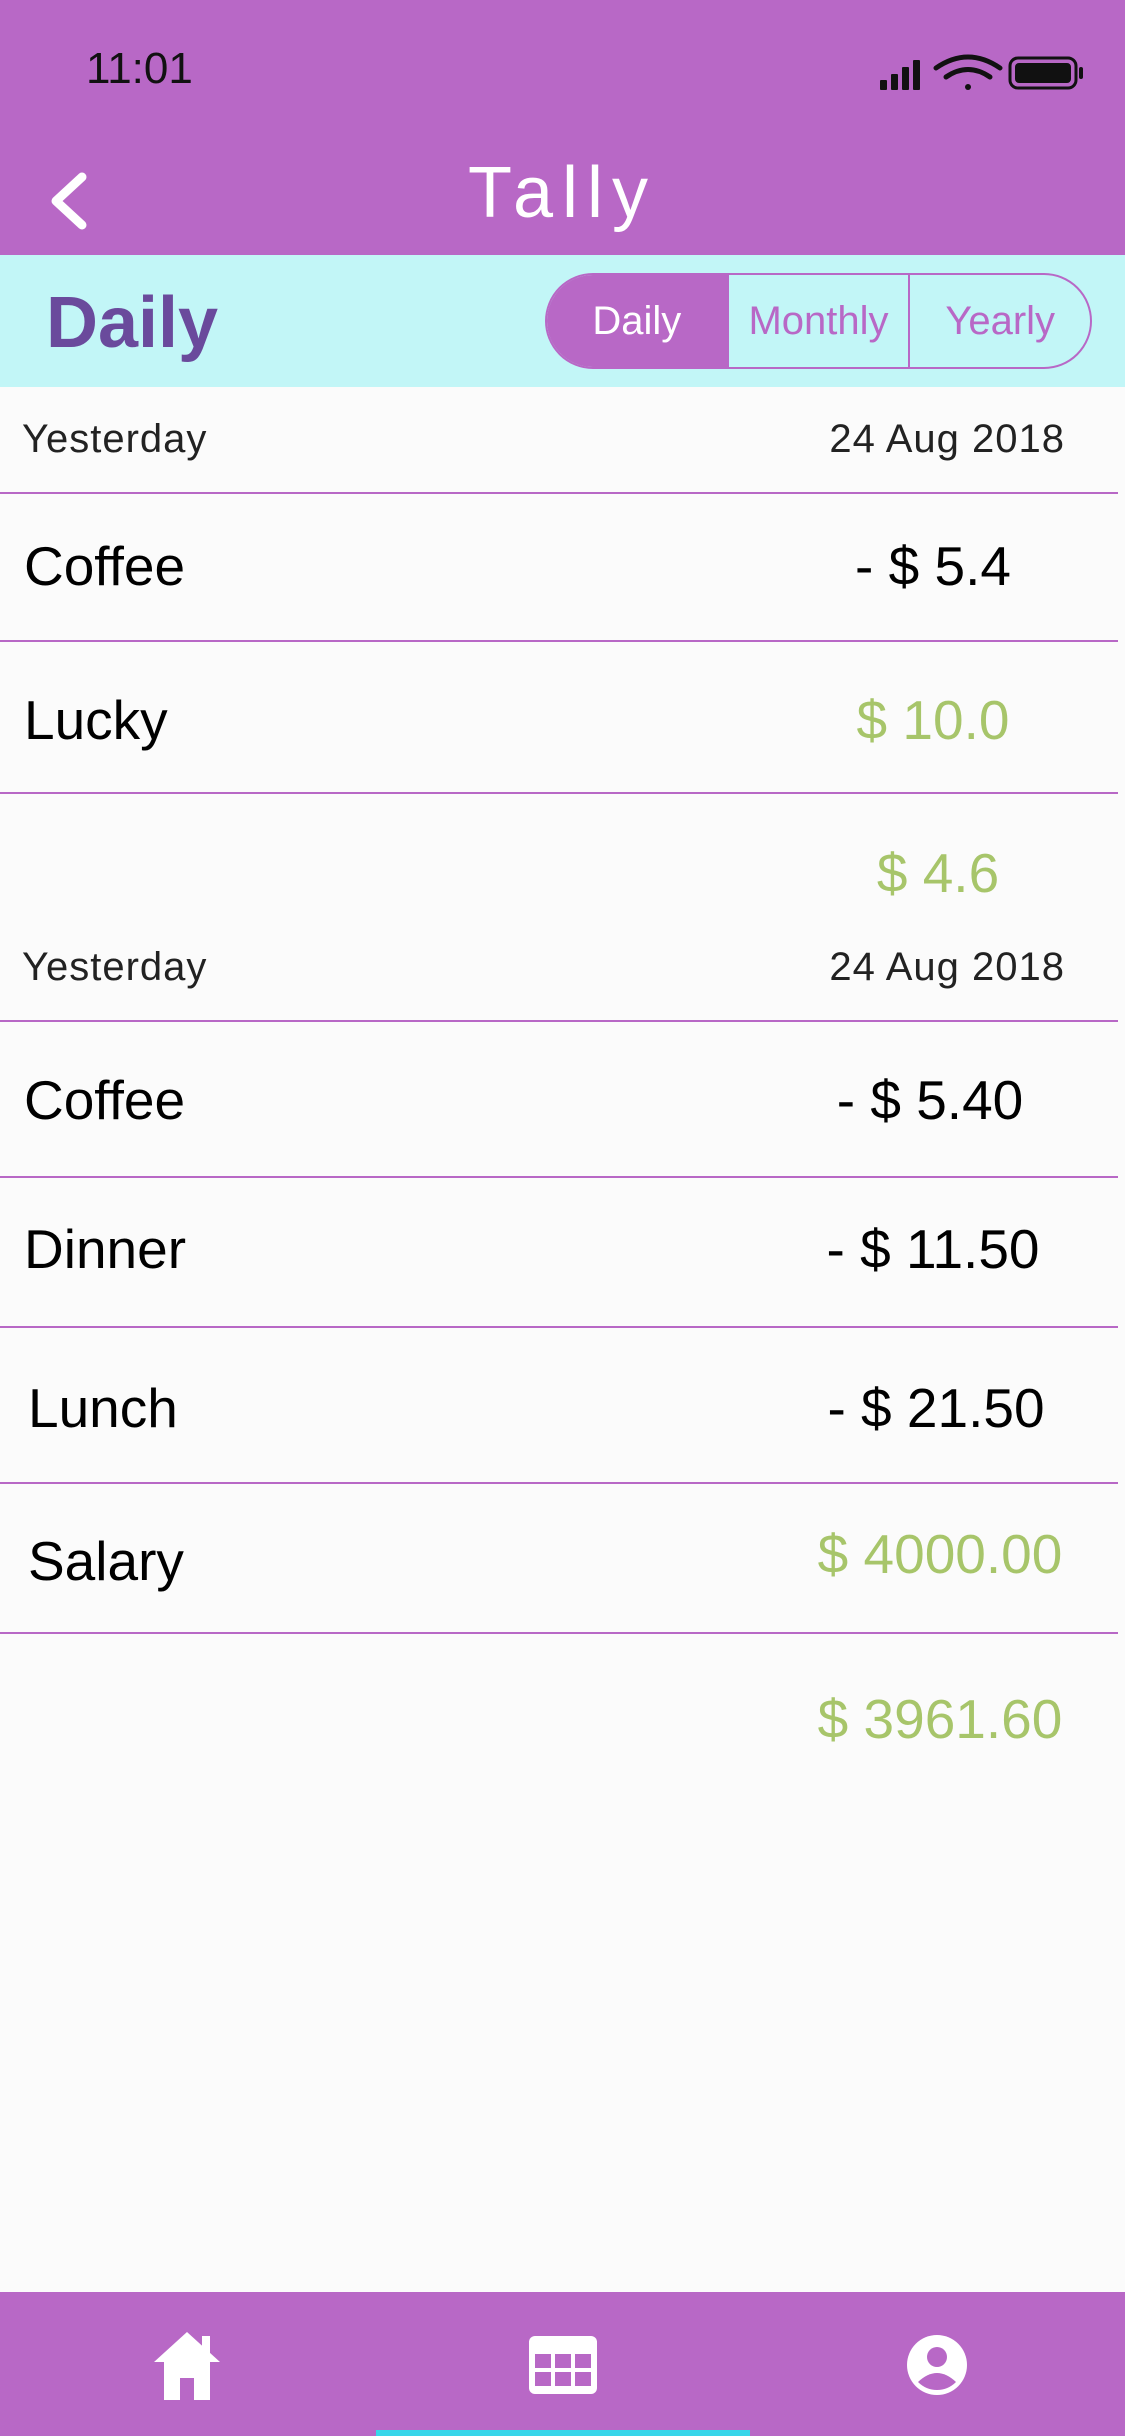 The image size is (1125, 2436). Describe the element at coordinates (940, 1554) in the screenshot. I see `entry-amount: $ 4000.00` at that location.